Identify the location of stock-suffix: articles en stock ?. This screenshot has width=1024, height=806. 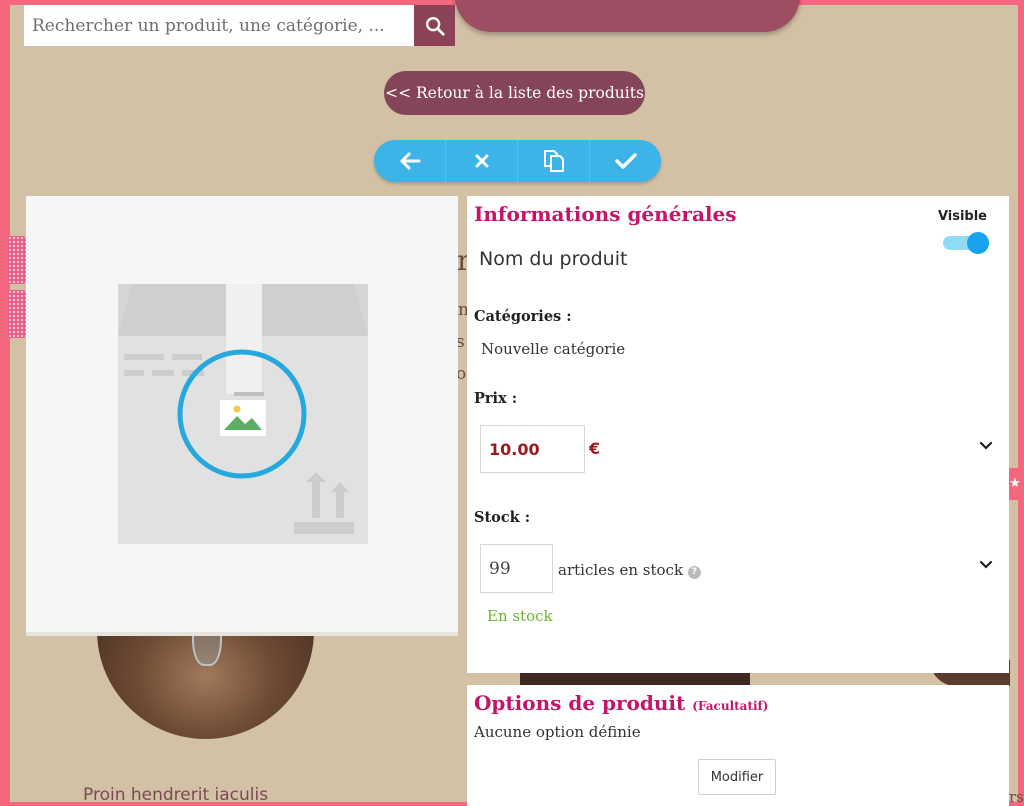
(629, 570).